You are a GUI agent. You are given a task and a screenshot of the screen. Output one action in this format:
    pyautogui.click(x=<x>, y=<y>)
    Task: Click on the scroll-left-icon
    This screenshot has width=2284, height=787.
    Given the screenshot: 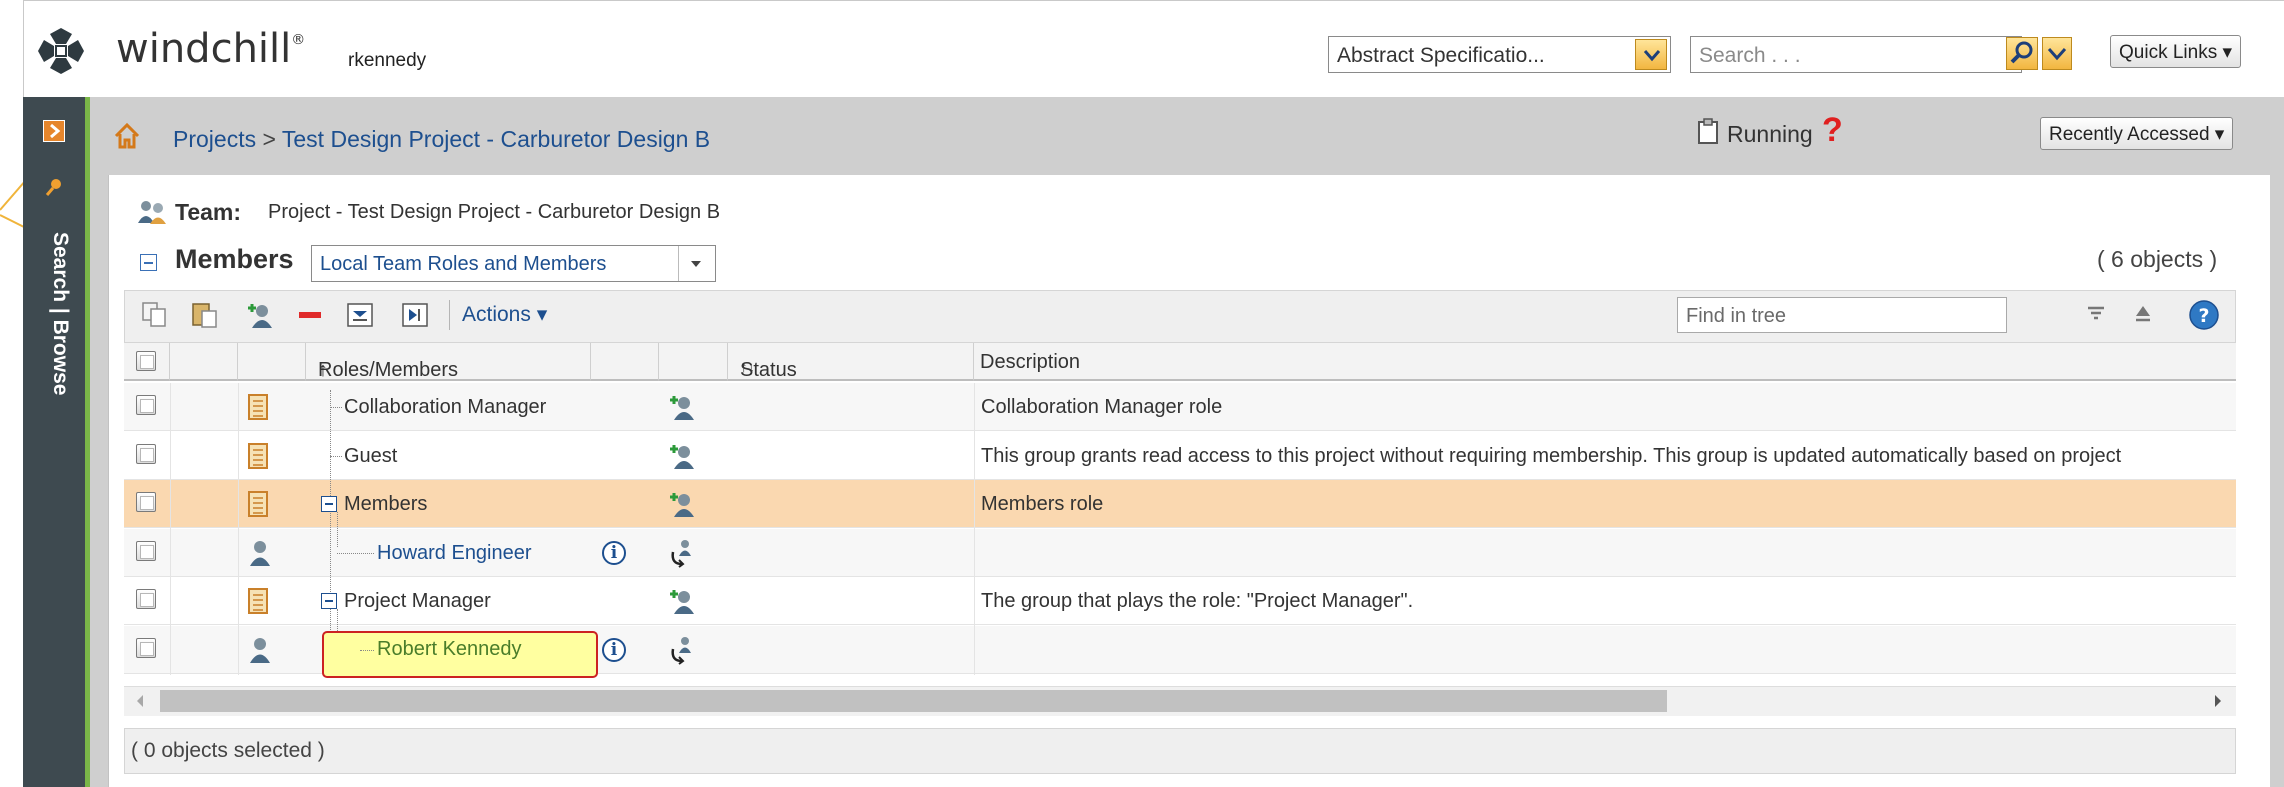 What is the action you would take?
    pyautogui.click(x=140, y=701)
    